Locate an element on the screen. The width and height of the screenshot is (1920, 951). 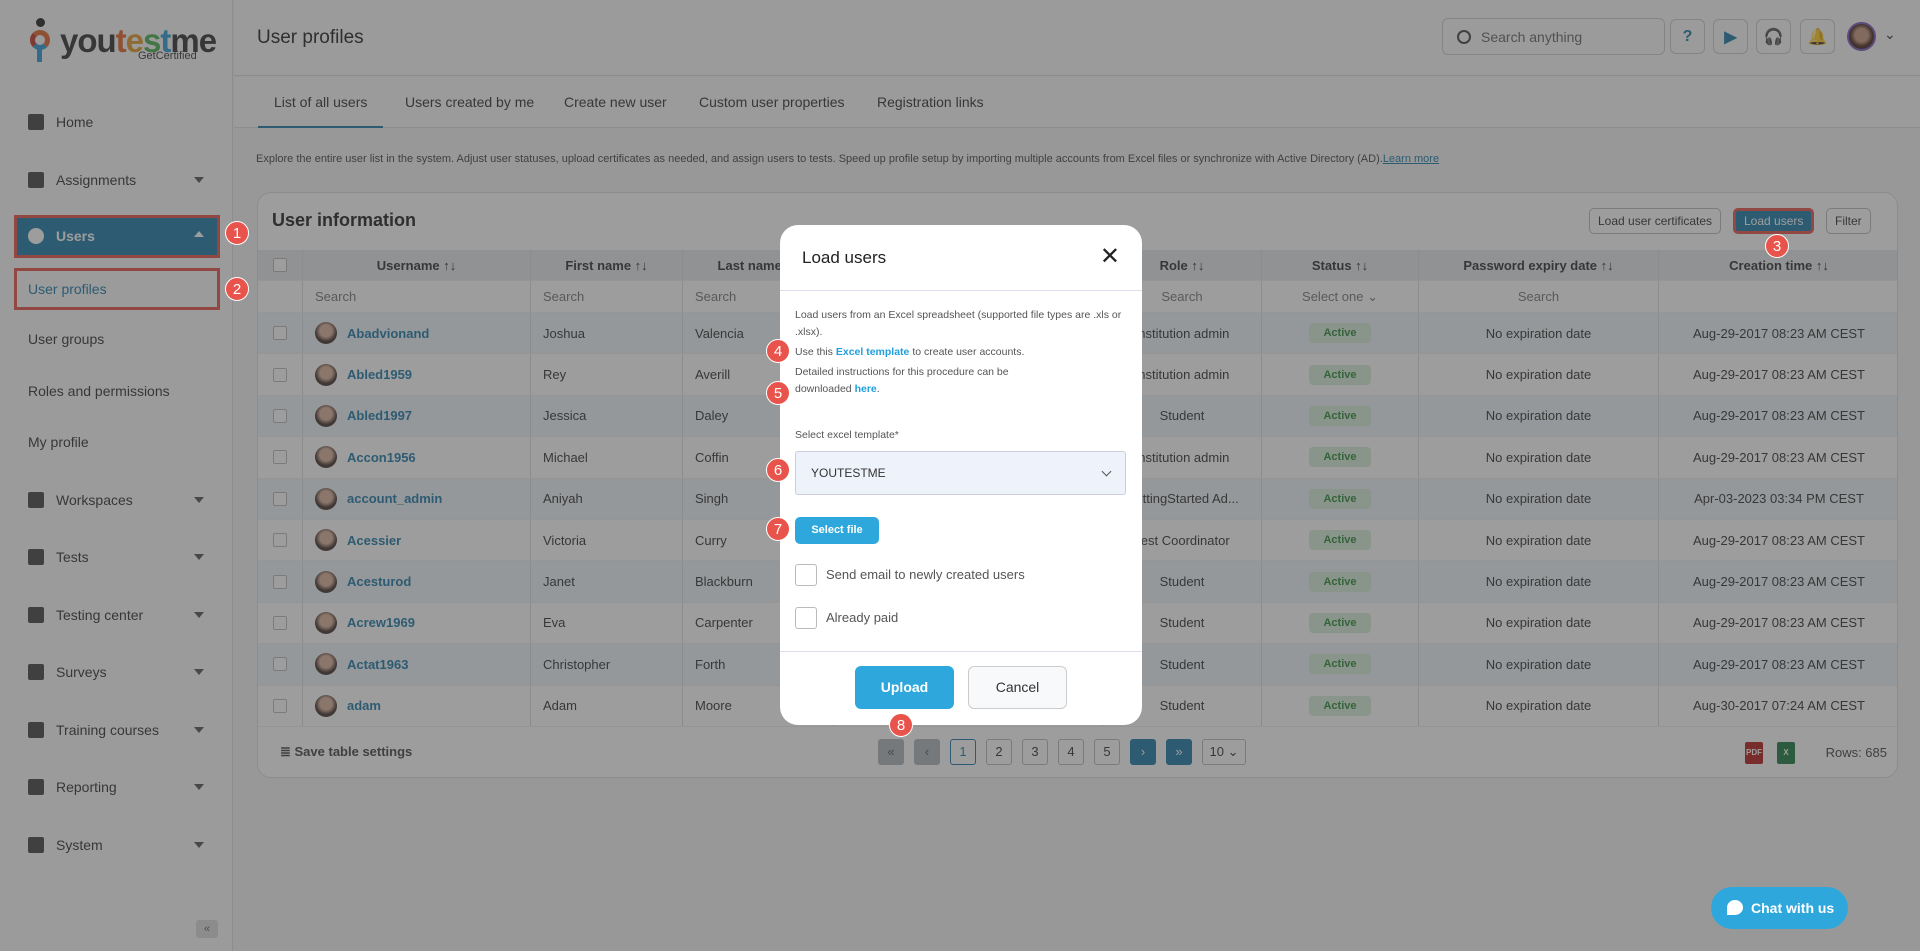
step-marker-4: 4 is located at coordinates (778, 351).